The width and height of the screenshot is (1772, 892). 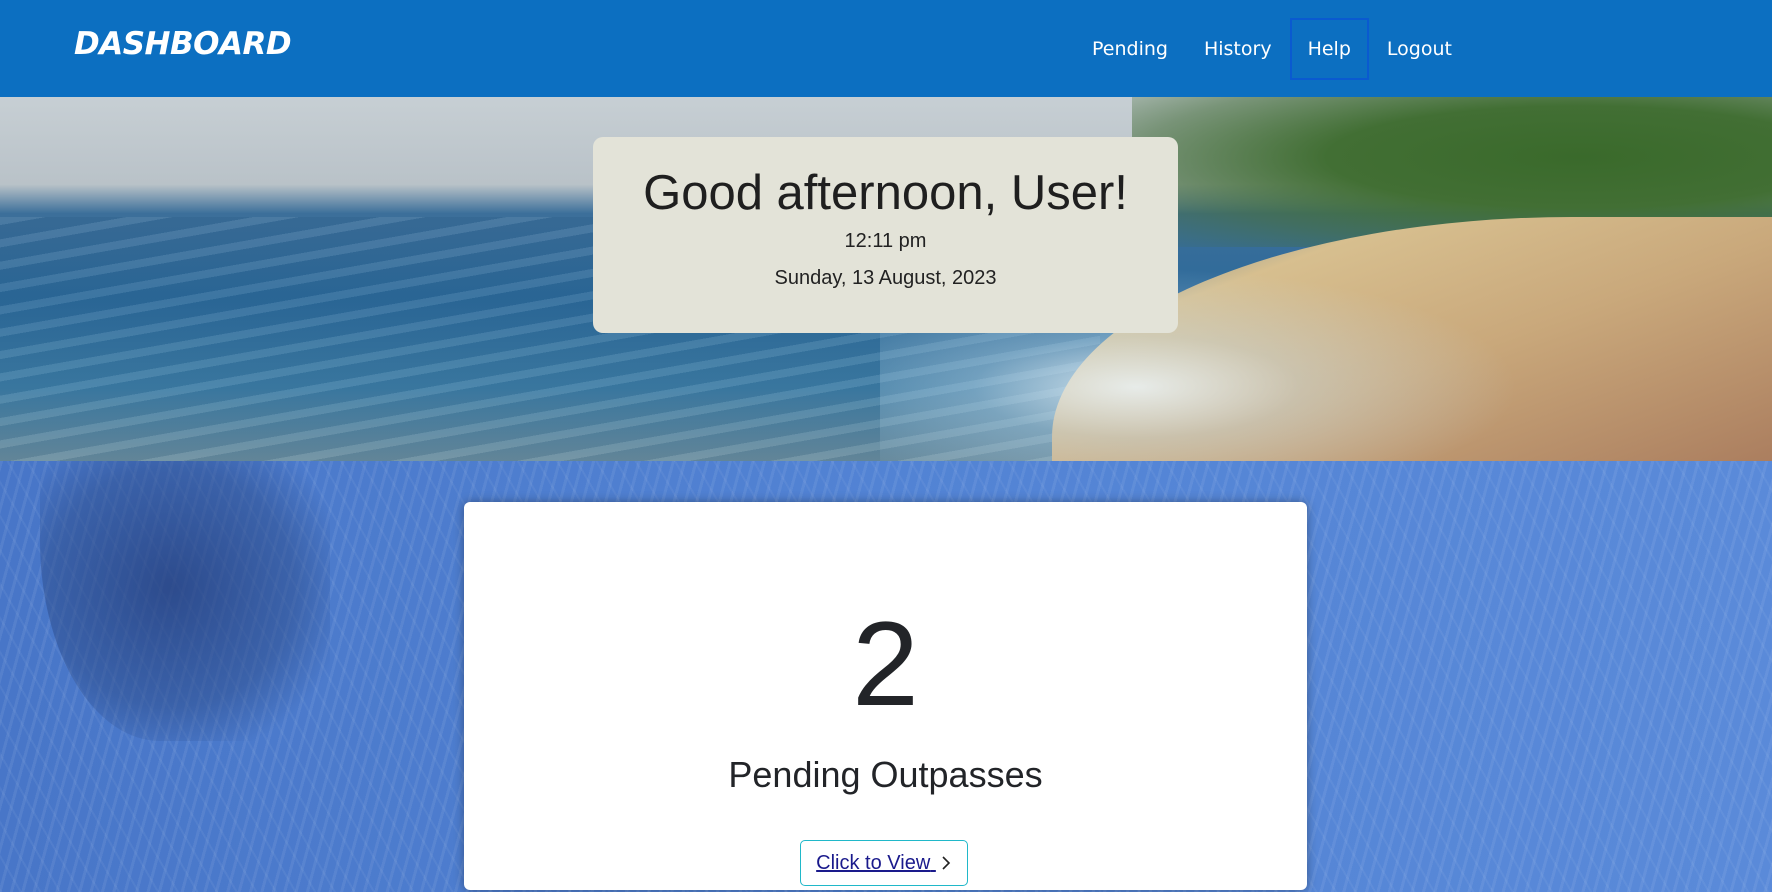 I want to click on nav-links: Pending History Help Logout, so click(x=1272, y=49).